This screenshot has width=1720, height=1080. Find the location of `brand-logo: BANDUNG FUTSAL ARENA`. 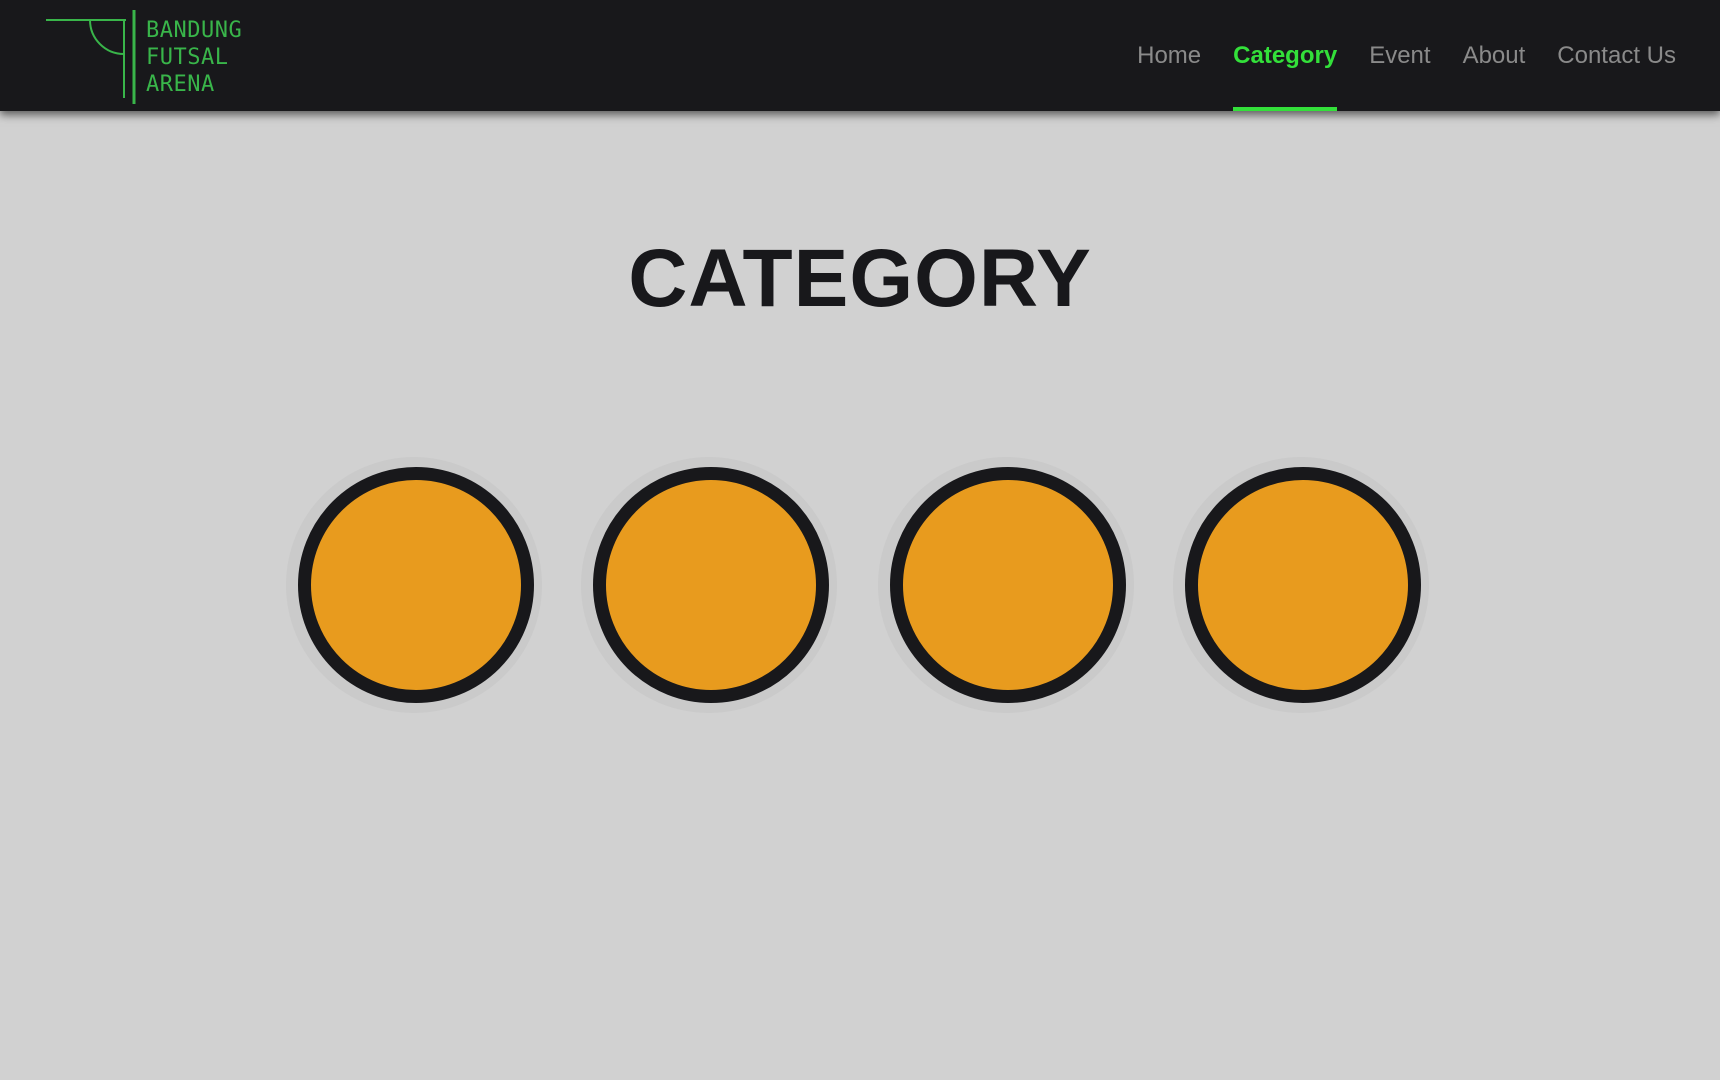

brand-logo: BANDUNG FUTSAL ARENA is located at coordinates (151, 57).